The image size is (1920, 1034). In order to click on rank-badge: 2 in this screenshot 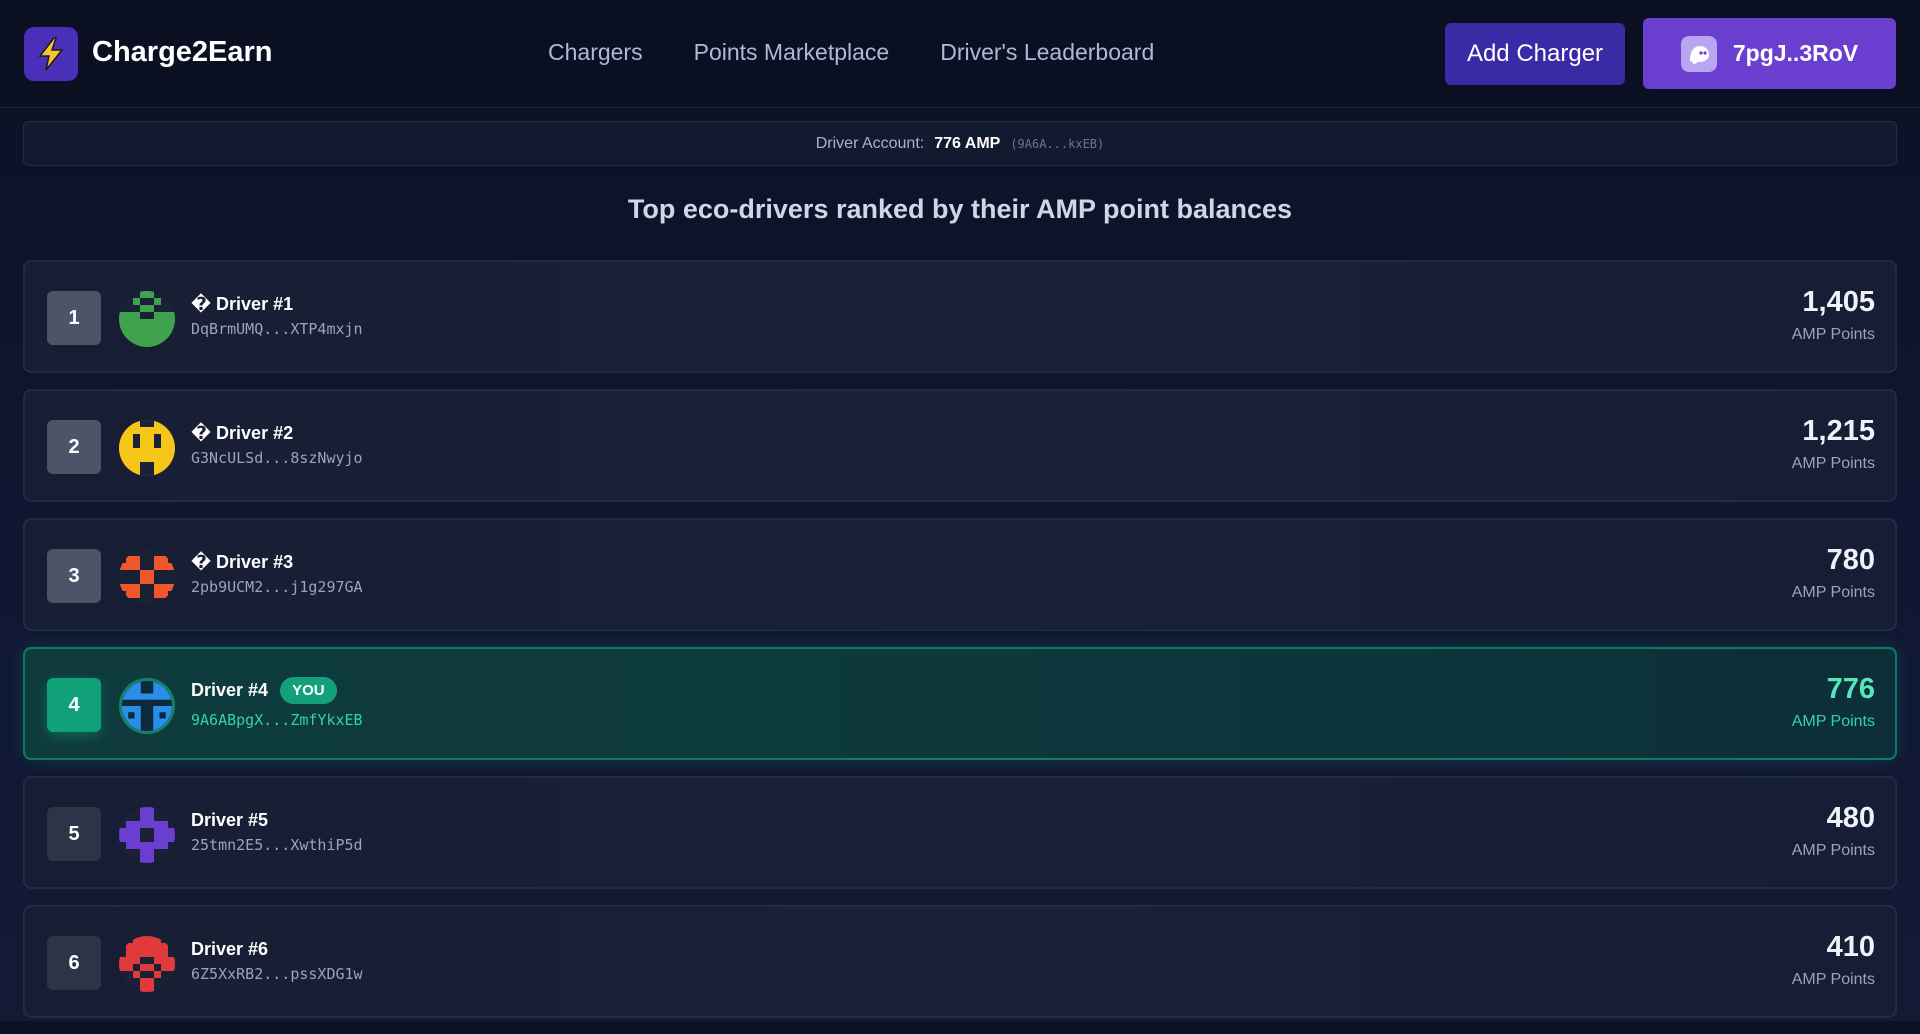, I will do `click(74, 447)`.